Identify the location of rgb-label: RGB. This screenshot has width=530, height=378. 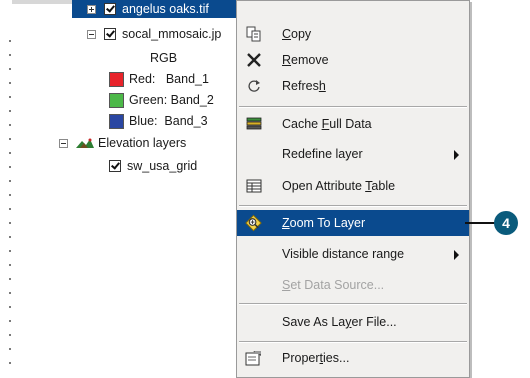
(164, 58).